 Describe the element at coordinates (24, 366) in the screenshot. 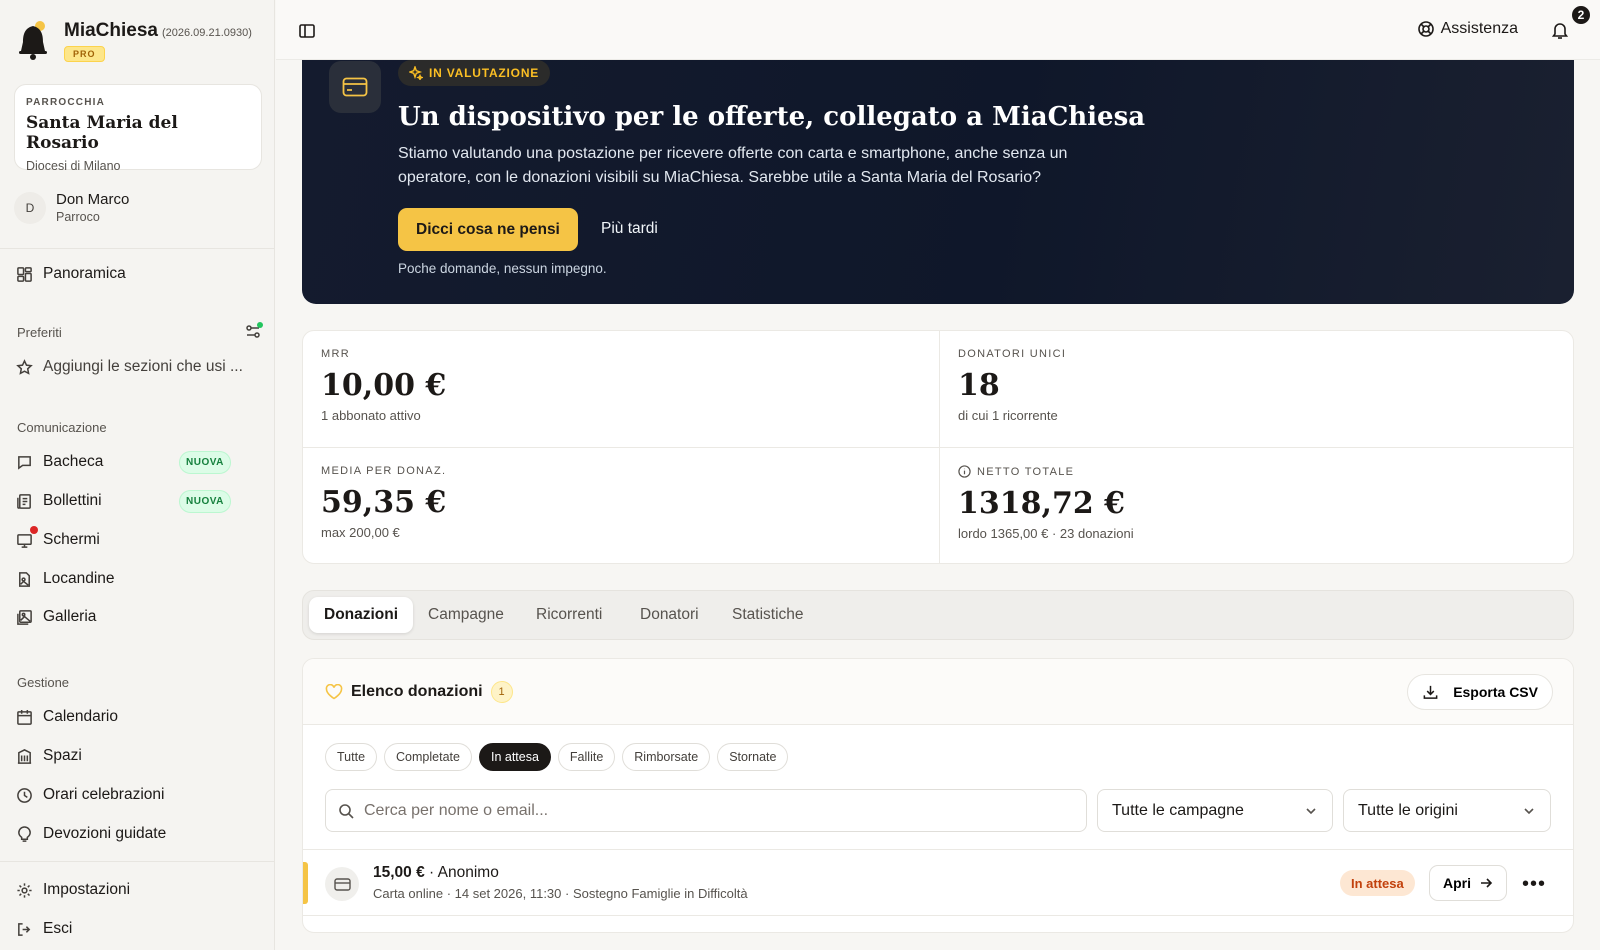

I see `star-icon` at that location.